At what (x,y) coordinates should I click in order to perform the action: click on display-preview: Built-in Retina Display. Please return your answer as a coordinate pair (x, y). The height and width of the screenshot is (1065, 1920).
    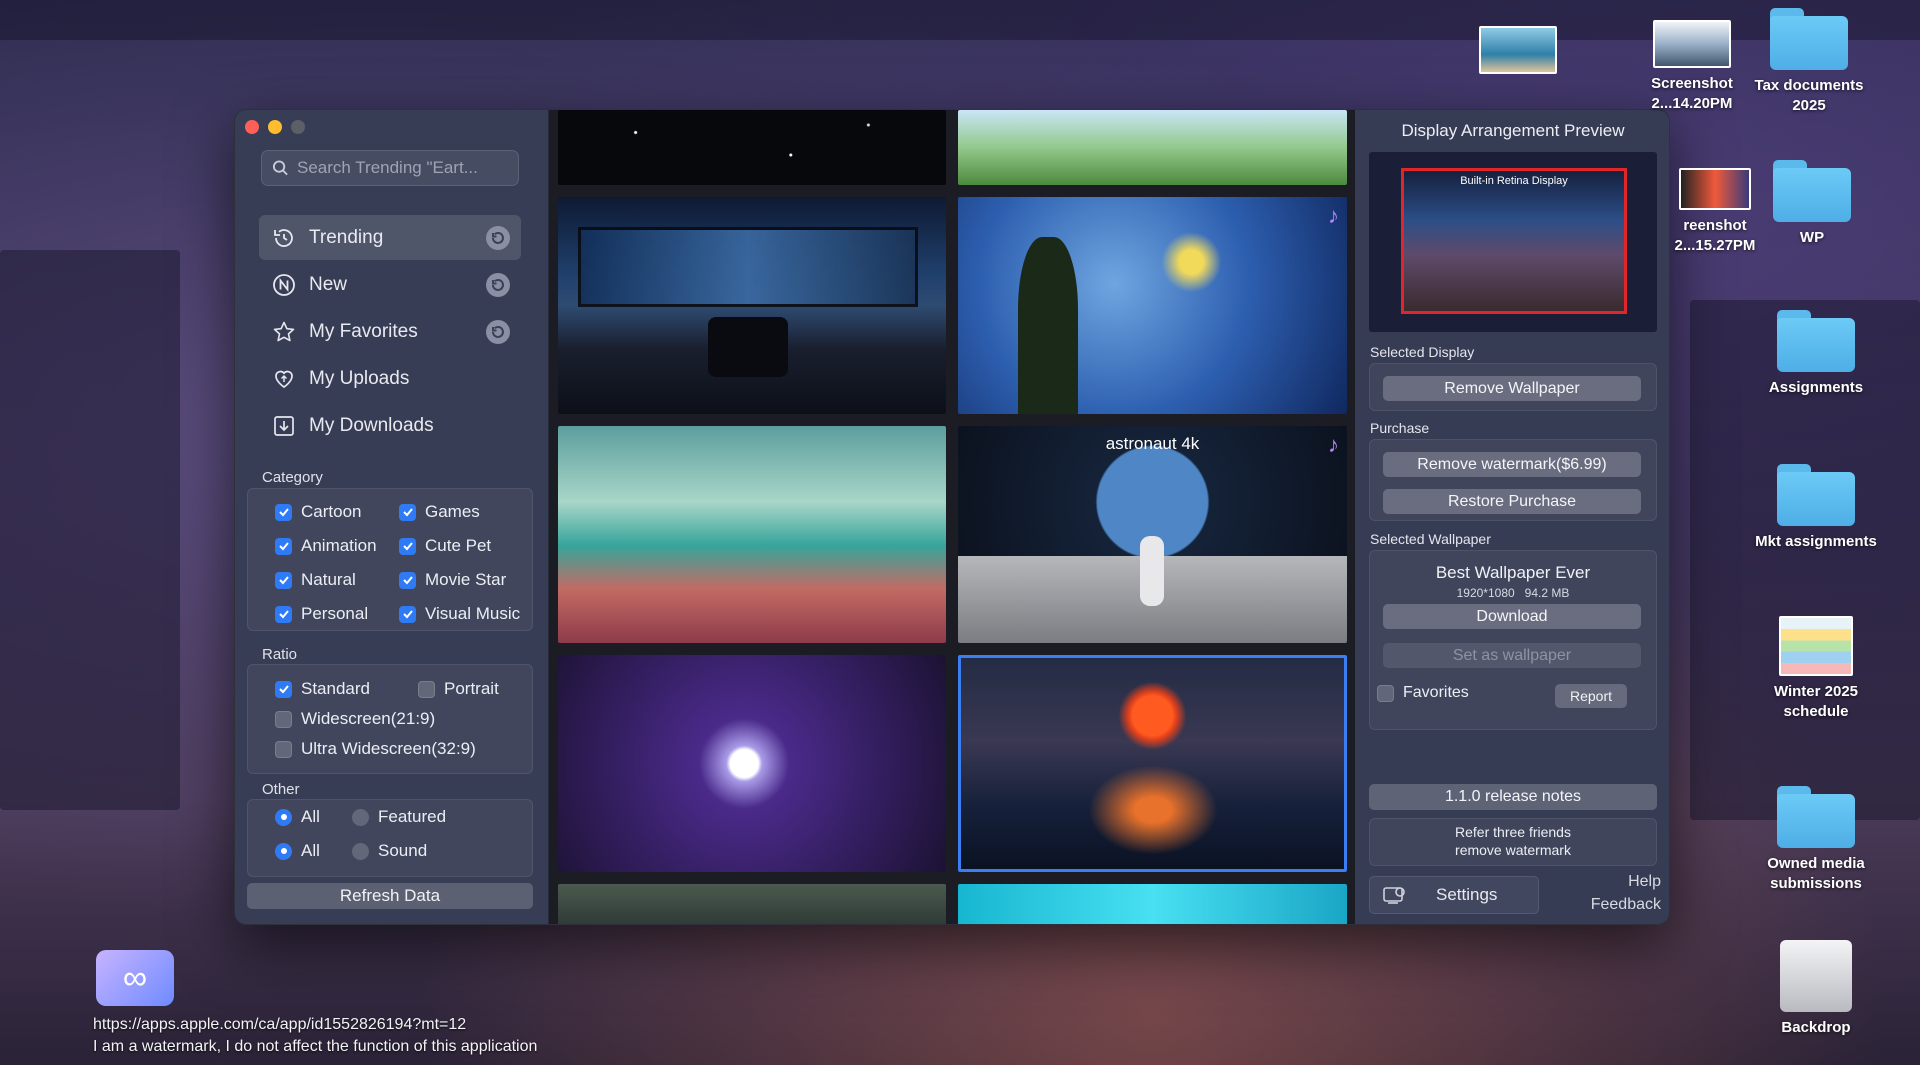
    Looking at the image, I should click on (1513, 242).